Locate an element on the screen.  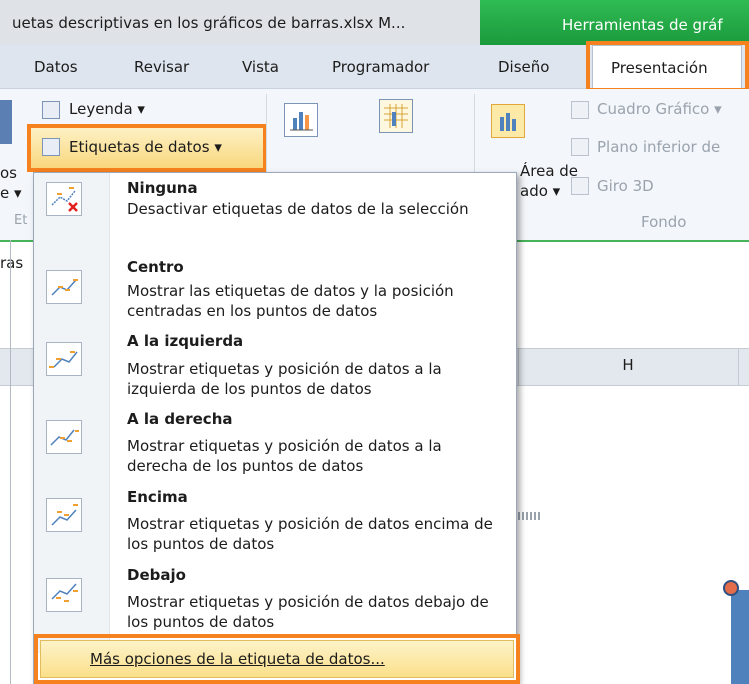
tab-datos: Datos is located at coordinates (56, 67).